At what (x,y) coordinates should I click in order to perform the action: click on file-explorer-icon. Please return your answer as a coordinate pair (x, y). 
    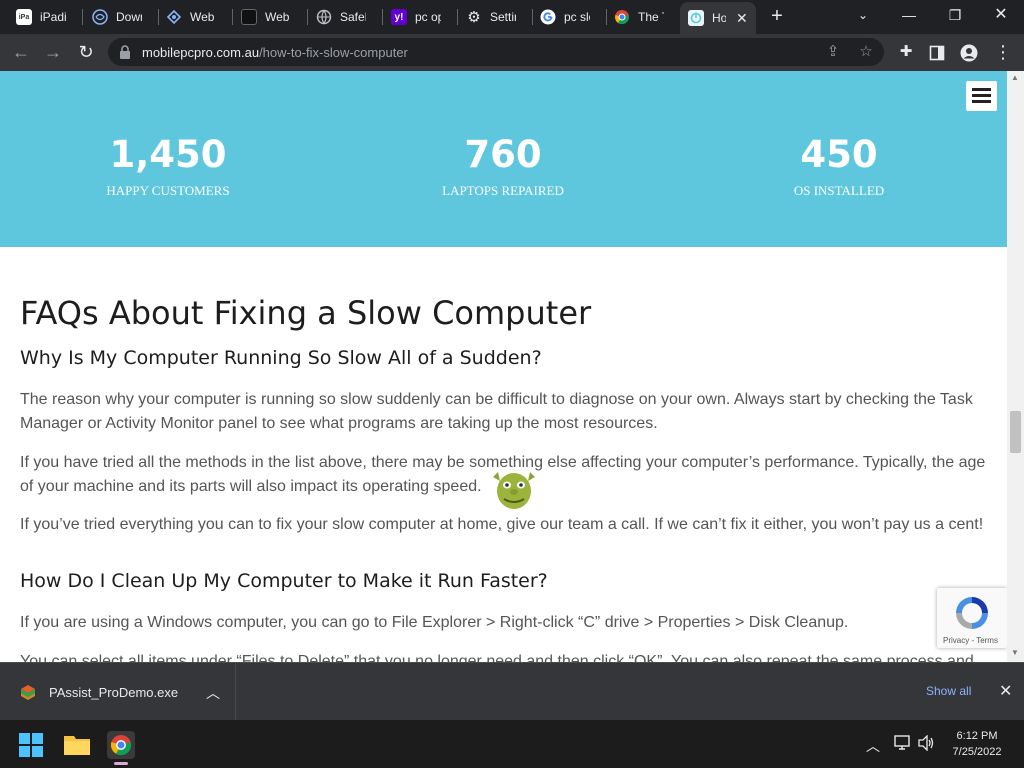
    Looking at the image, I should click on (77, 744).